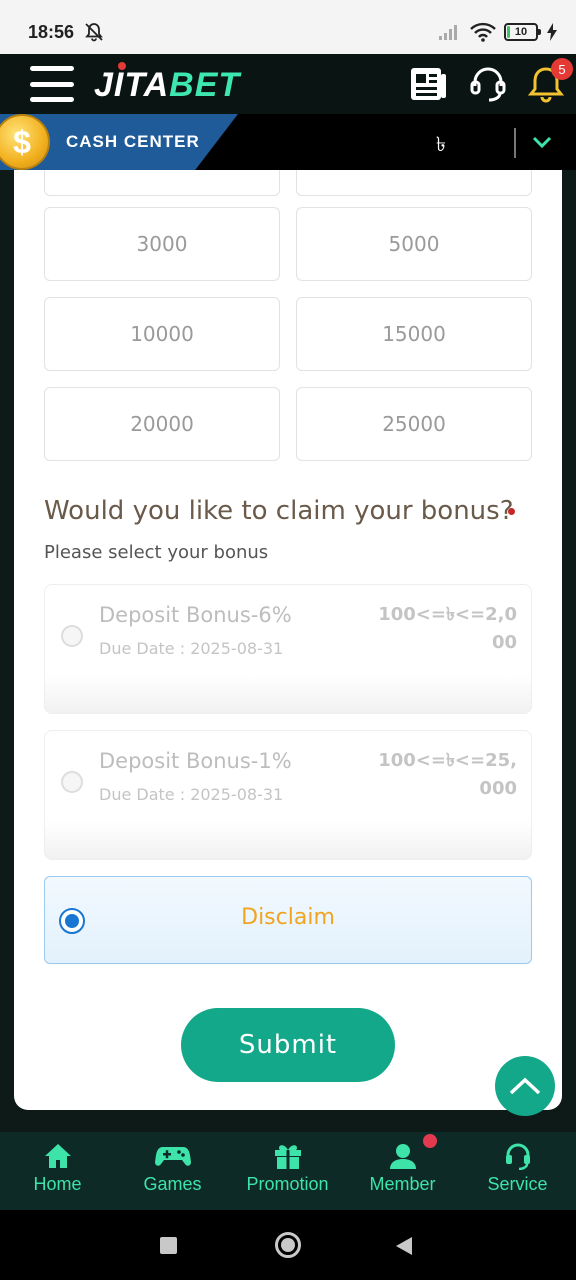 The height and width of the screenshot is (1280, 576). I want to click on nav-home: Home, so click(57, 1168).